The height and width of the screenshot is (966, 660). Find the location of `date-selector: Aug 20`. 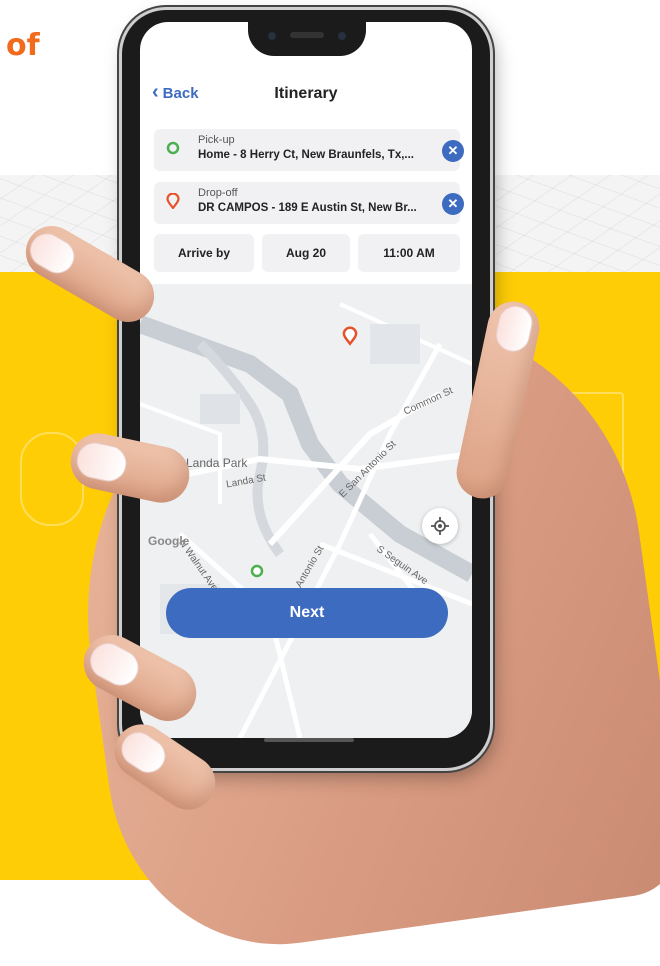

date-selector: Aug 20 is located at coordinates (306, 253).